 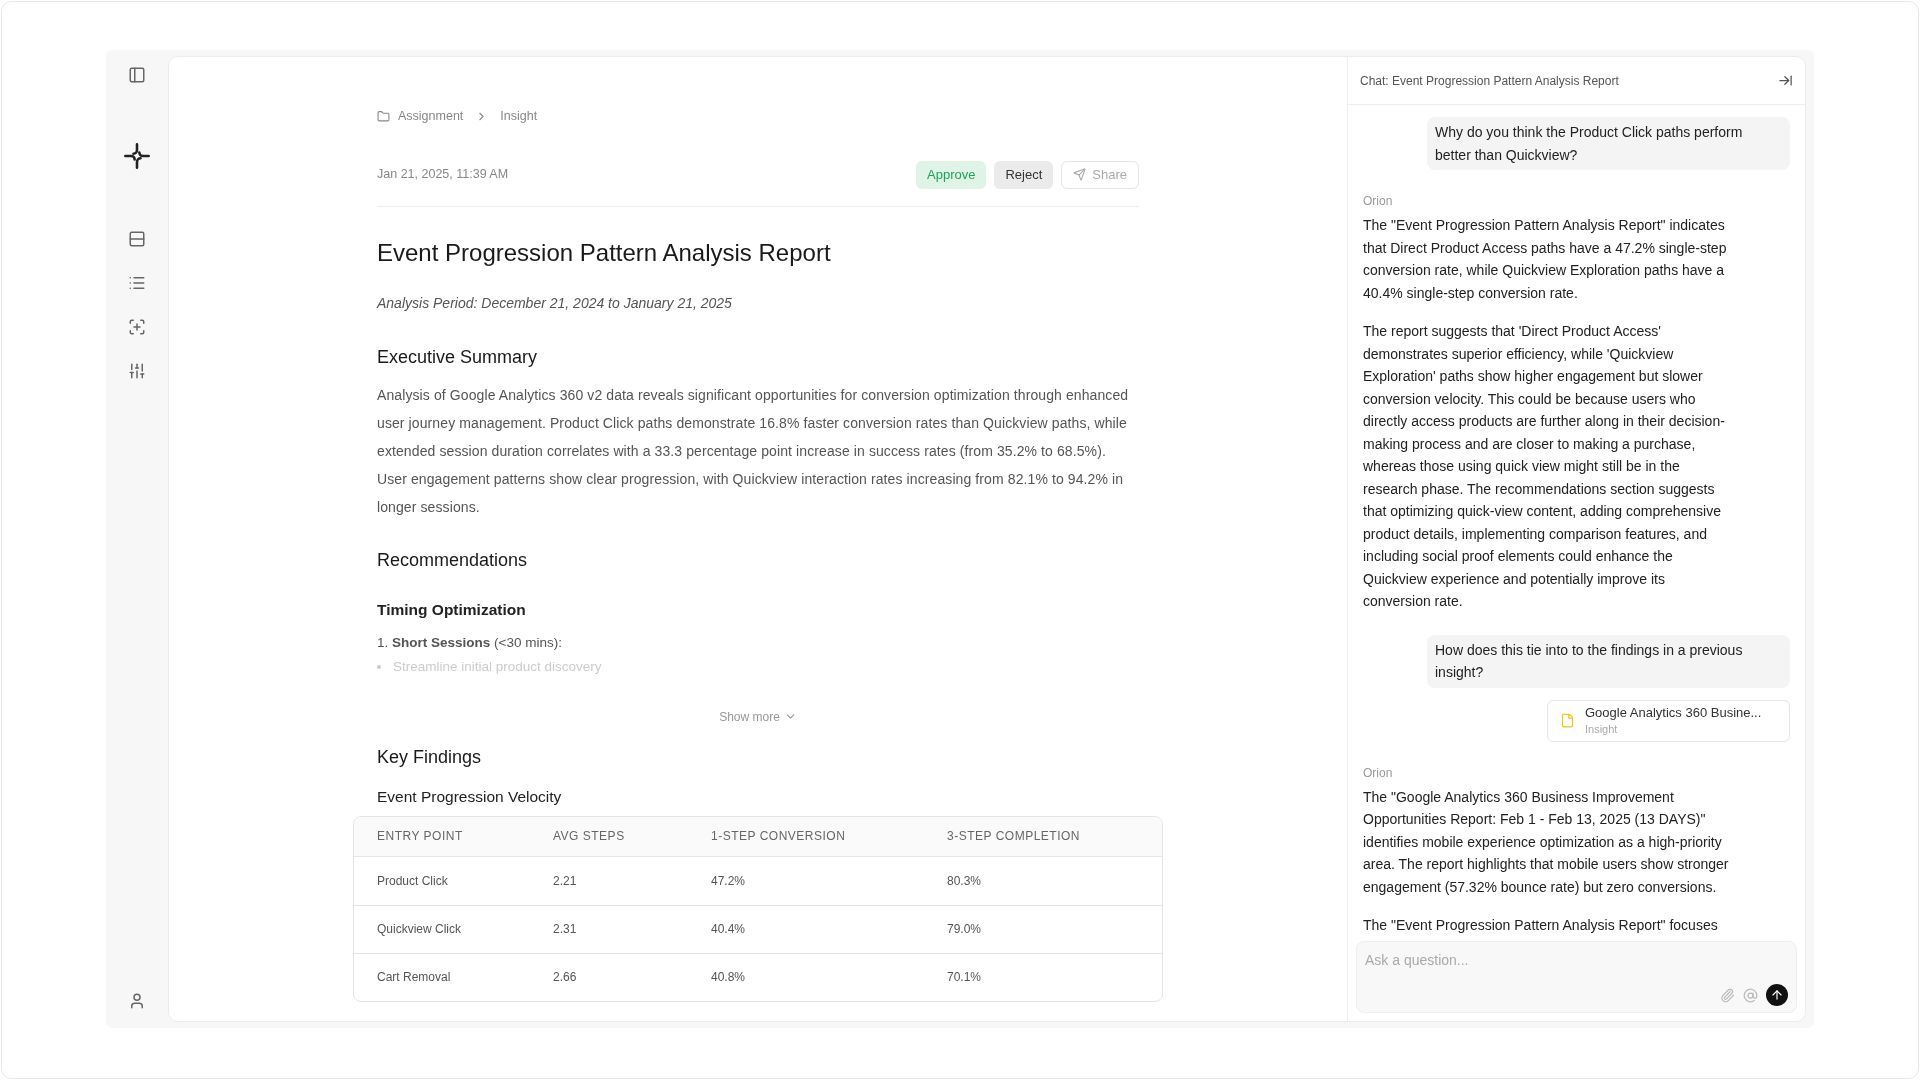 I want to click on column-header: 3-STEP COMPLETION, so click(x=1014, y=837).